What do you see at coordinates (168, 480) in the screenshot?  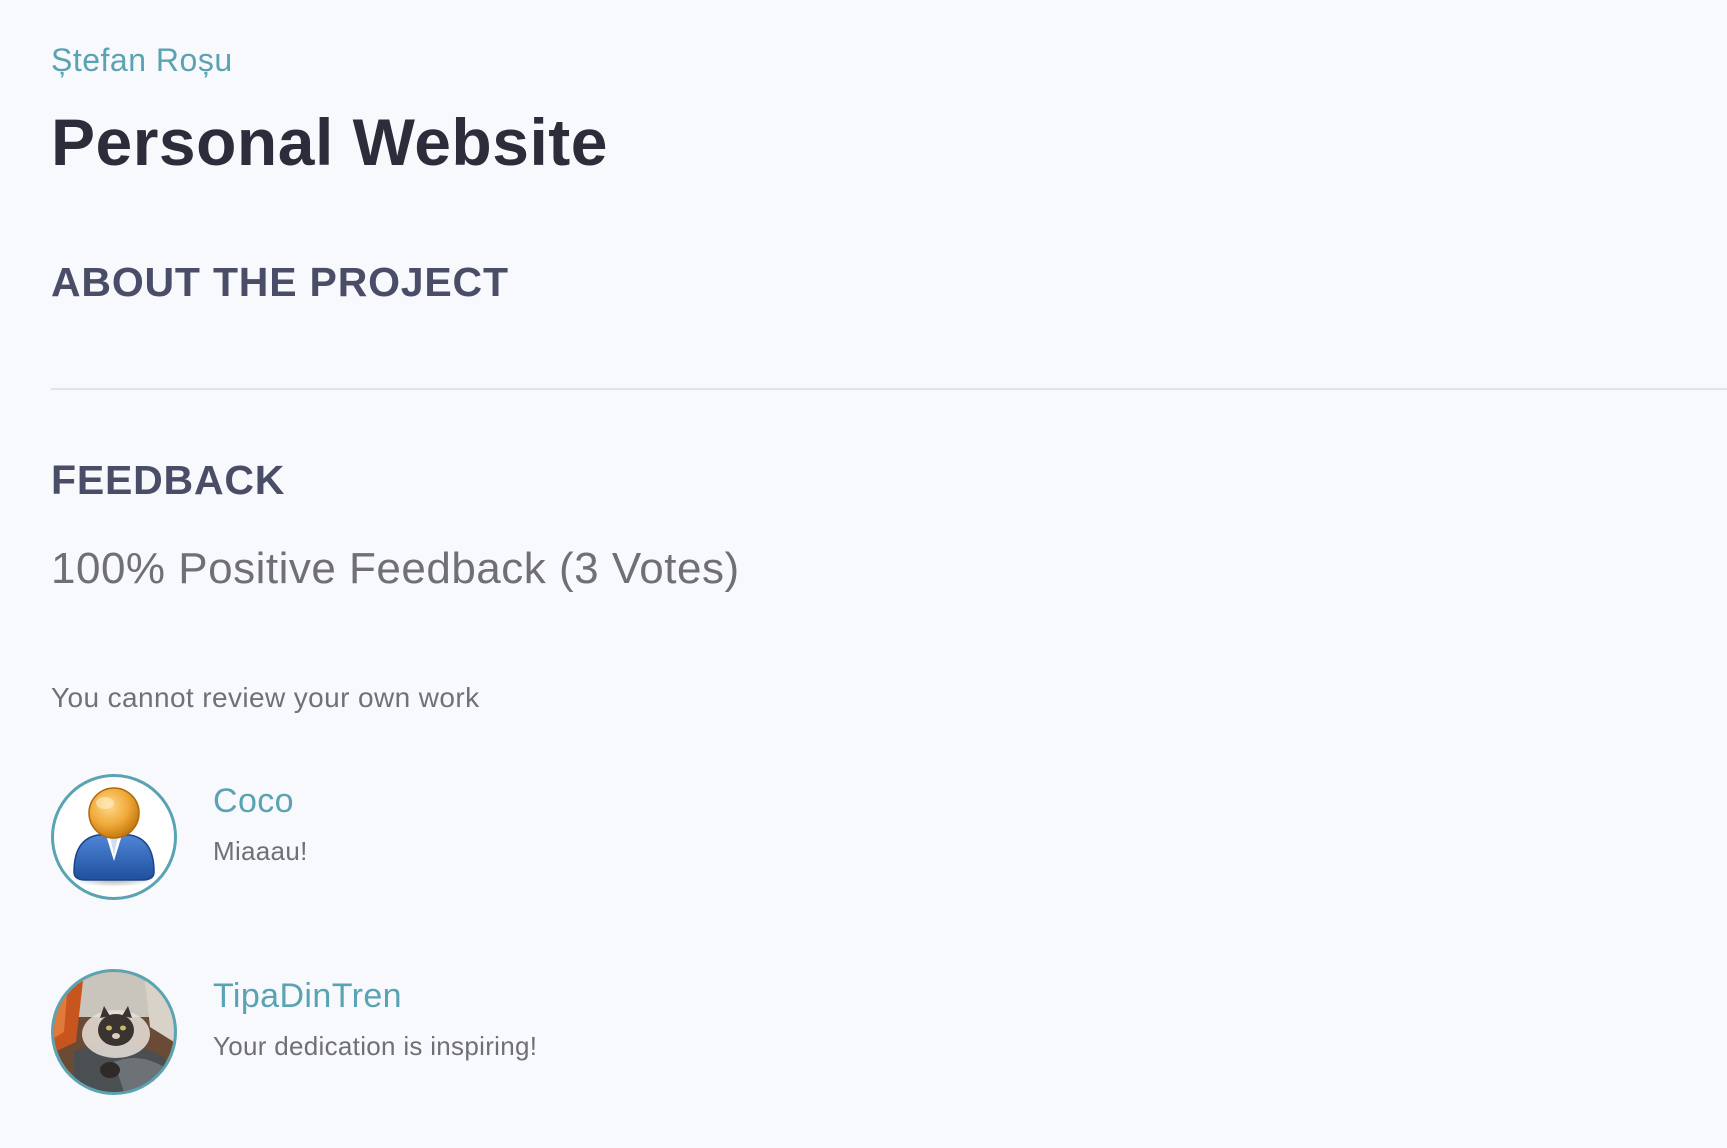 I see `feedback-heading: FEEDBACK` at bounding box center [168, 480].